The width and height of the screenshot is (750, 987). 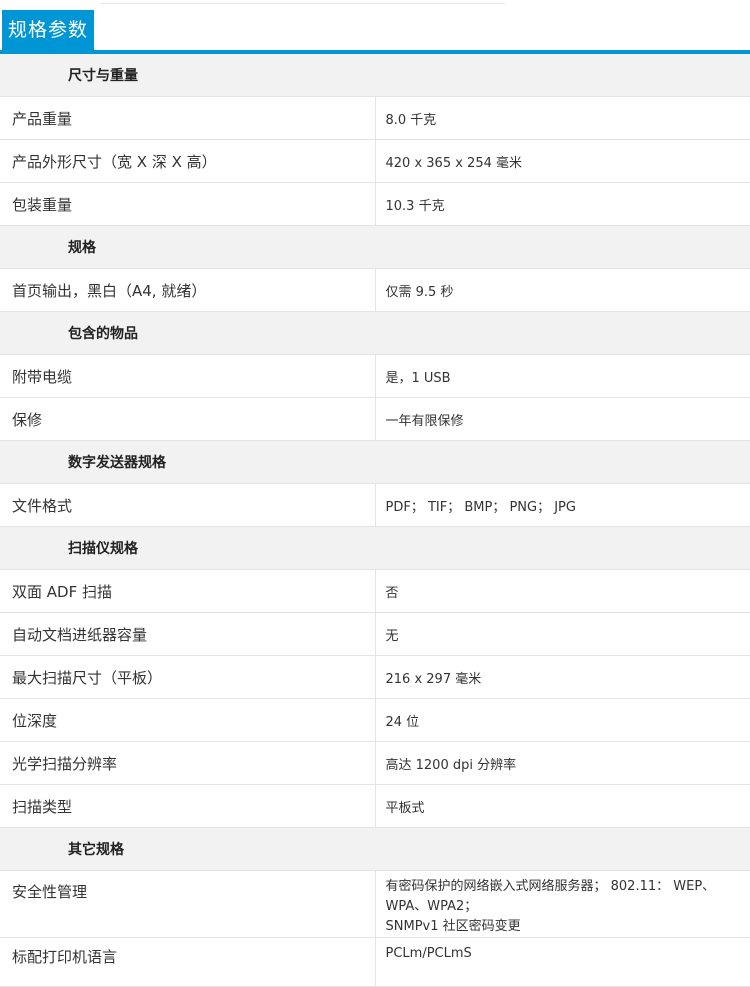 I want to click on table-row: 包装重量 10.3 千克, so click(x=375, y=204).